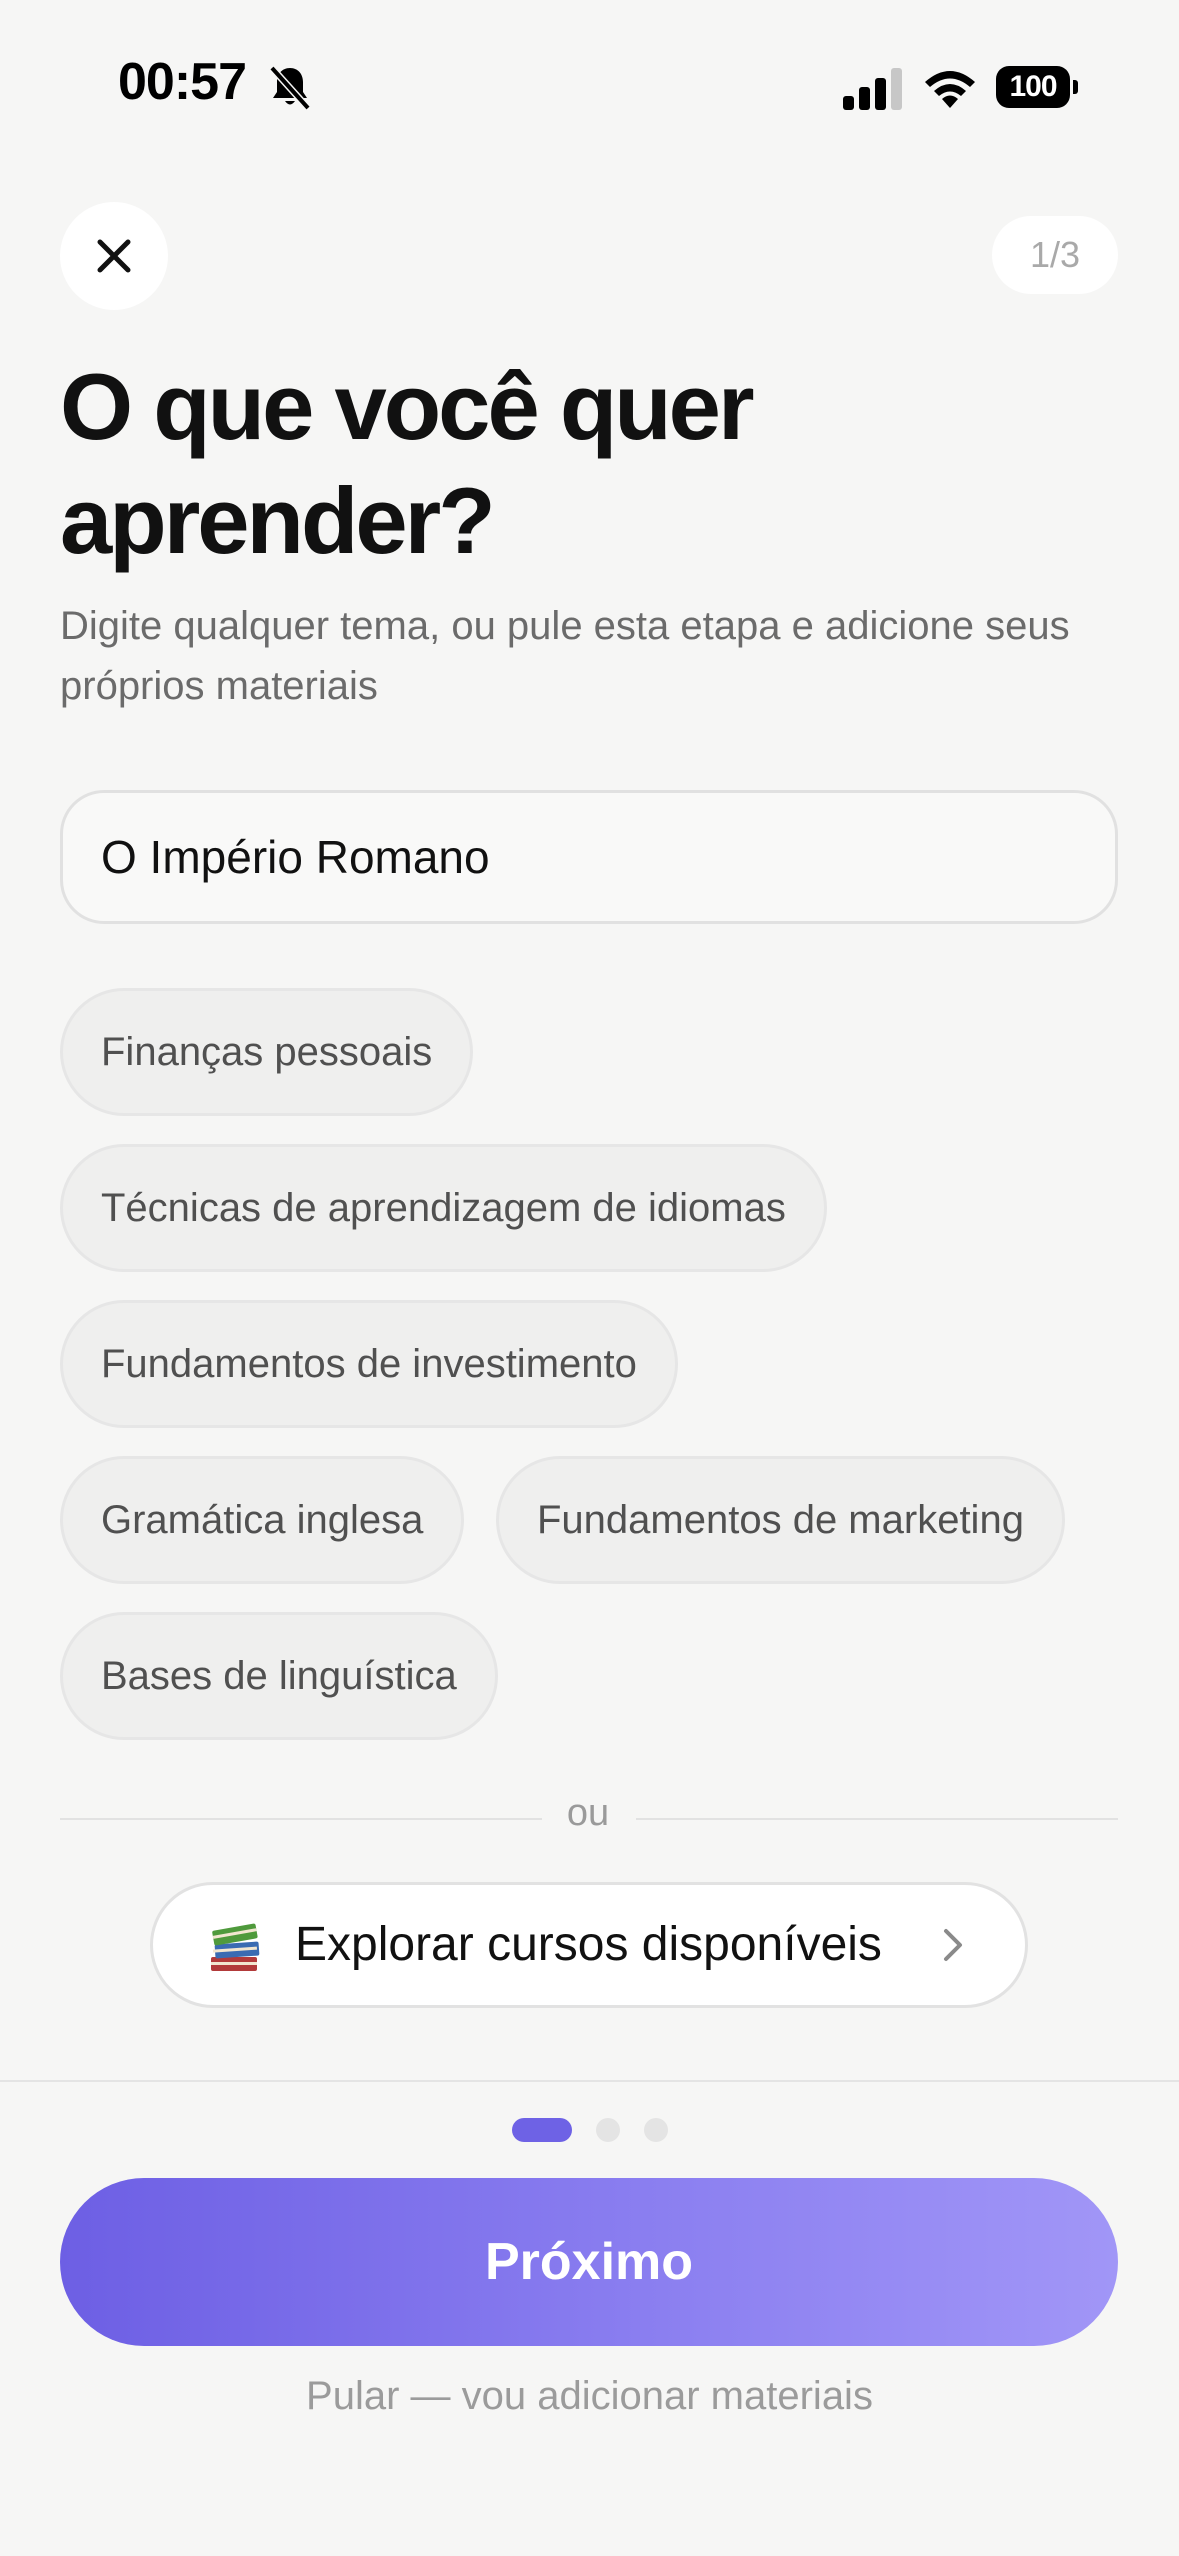 The width and height of the screenshot is (1179, 2556). I want to click on step-indicator: 1/3, so click(1055, 255).